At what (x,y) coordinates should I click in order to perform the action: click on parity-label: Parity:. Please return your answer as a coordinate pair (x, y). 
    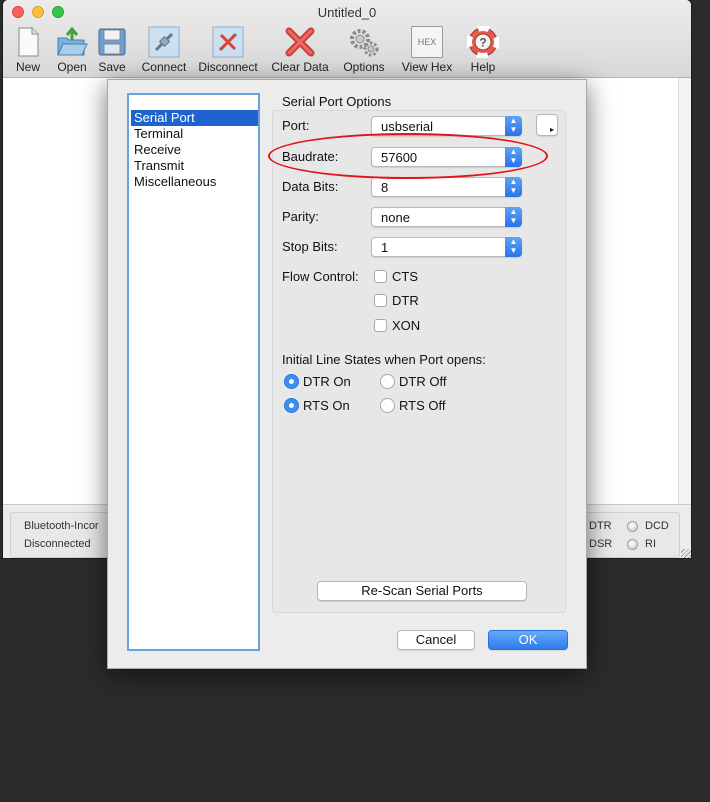
    Looking at the image, I should click on (300, 216).